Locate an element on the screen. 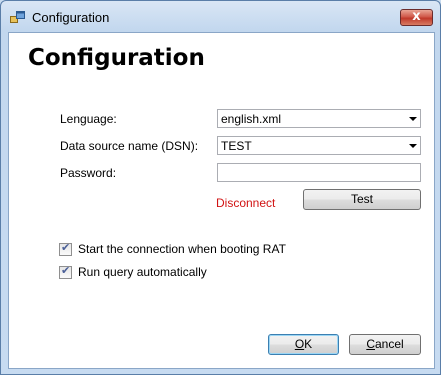  ok-mnemonic: O is located at coordinates (299, 344).